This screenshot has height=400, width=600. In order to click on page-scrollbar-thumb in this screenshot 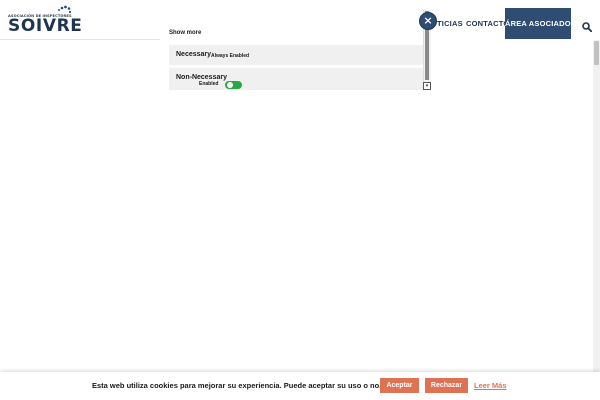, I will do `click(596, 53)`.